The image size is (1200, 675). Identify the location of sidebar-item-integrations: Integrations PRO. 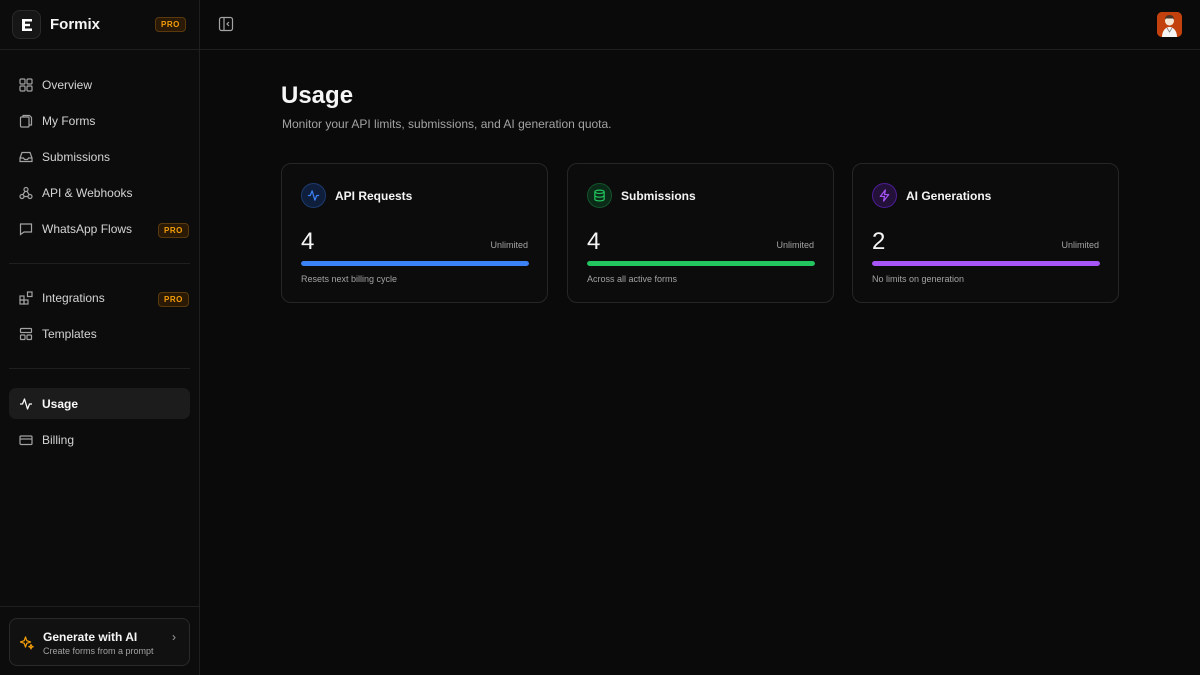
(99, 297).